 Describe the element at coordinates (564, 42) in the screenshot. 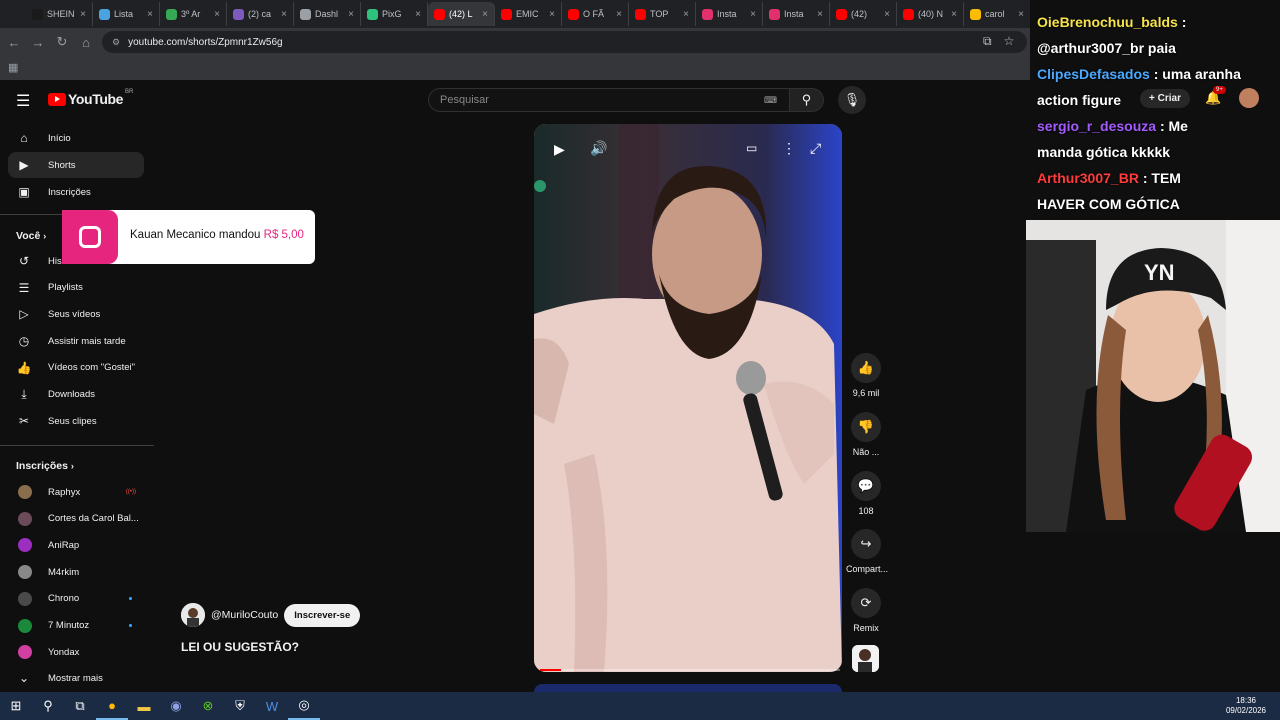

I see `url-field: ⚙ youtube.com/shorts/Zpmnr1Zw56g` at that location.